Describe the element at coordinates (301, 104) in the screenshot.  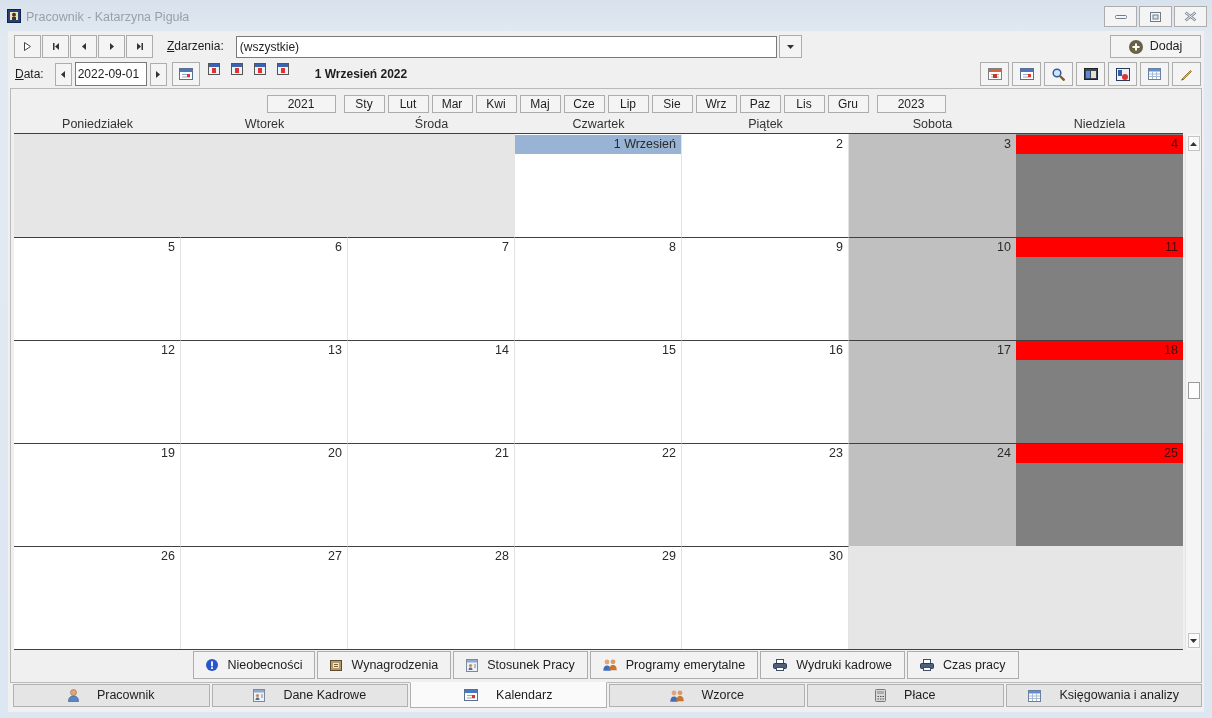
I see `year-button: 2021` at that location.